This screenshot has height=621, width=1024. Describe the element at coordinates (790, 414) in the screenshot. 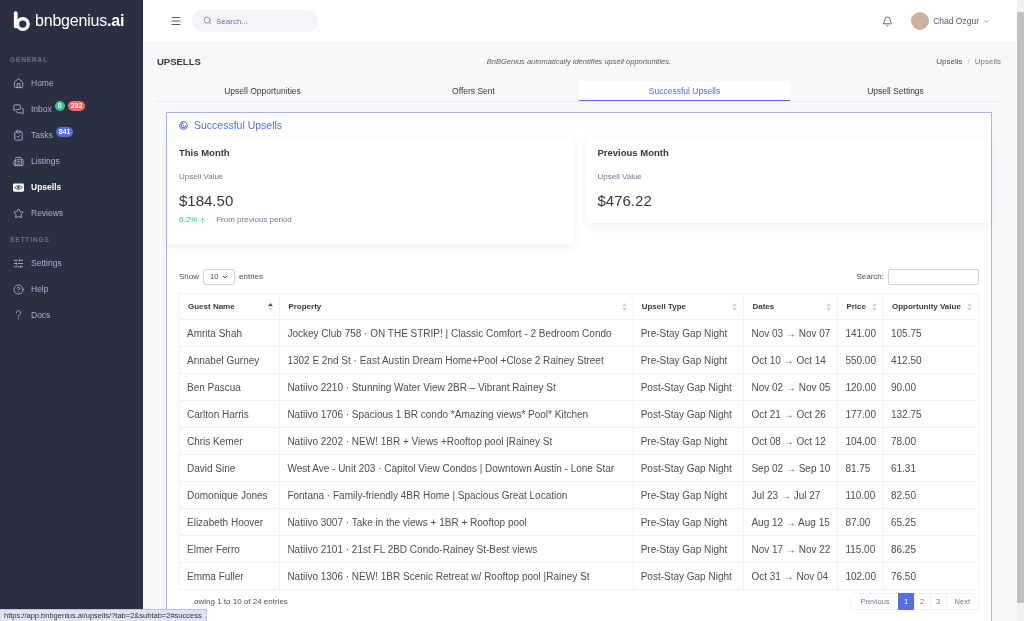

I see `table-cell: Oct 21 → Oct 26` at that location.